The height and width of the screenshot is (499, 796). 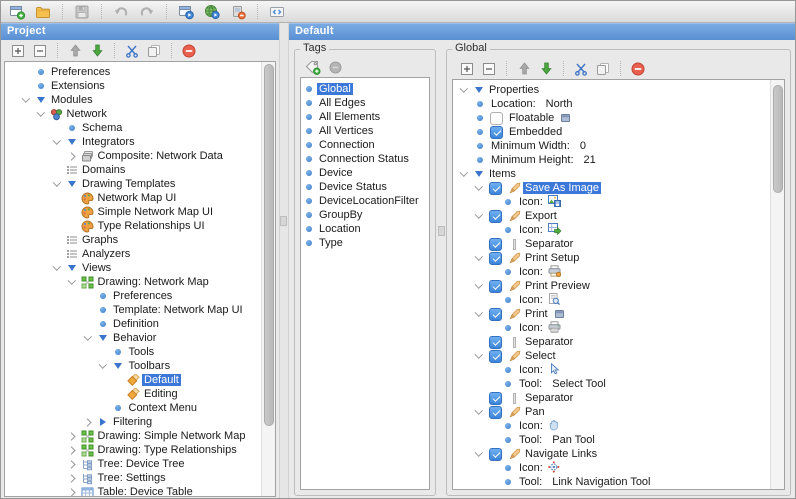 What do you see at coordinates (638, 68) in the screenshot?
I see `remove-button` at bounding box center [638, 68].